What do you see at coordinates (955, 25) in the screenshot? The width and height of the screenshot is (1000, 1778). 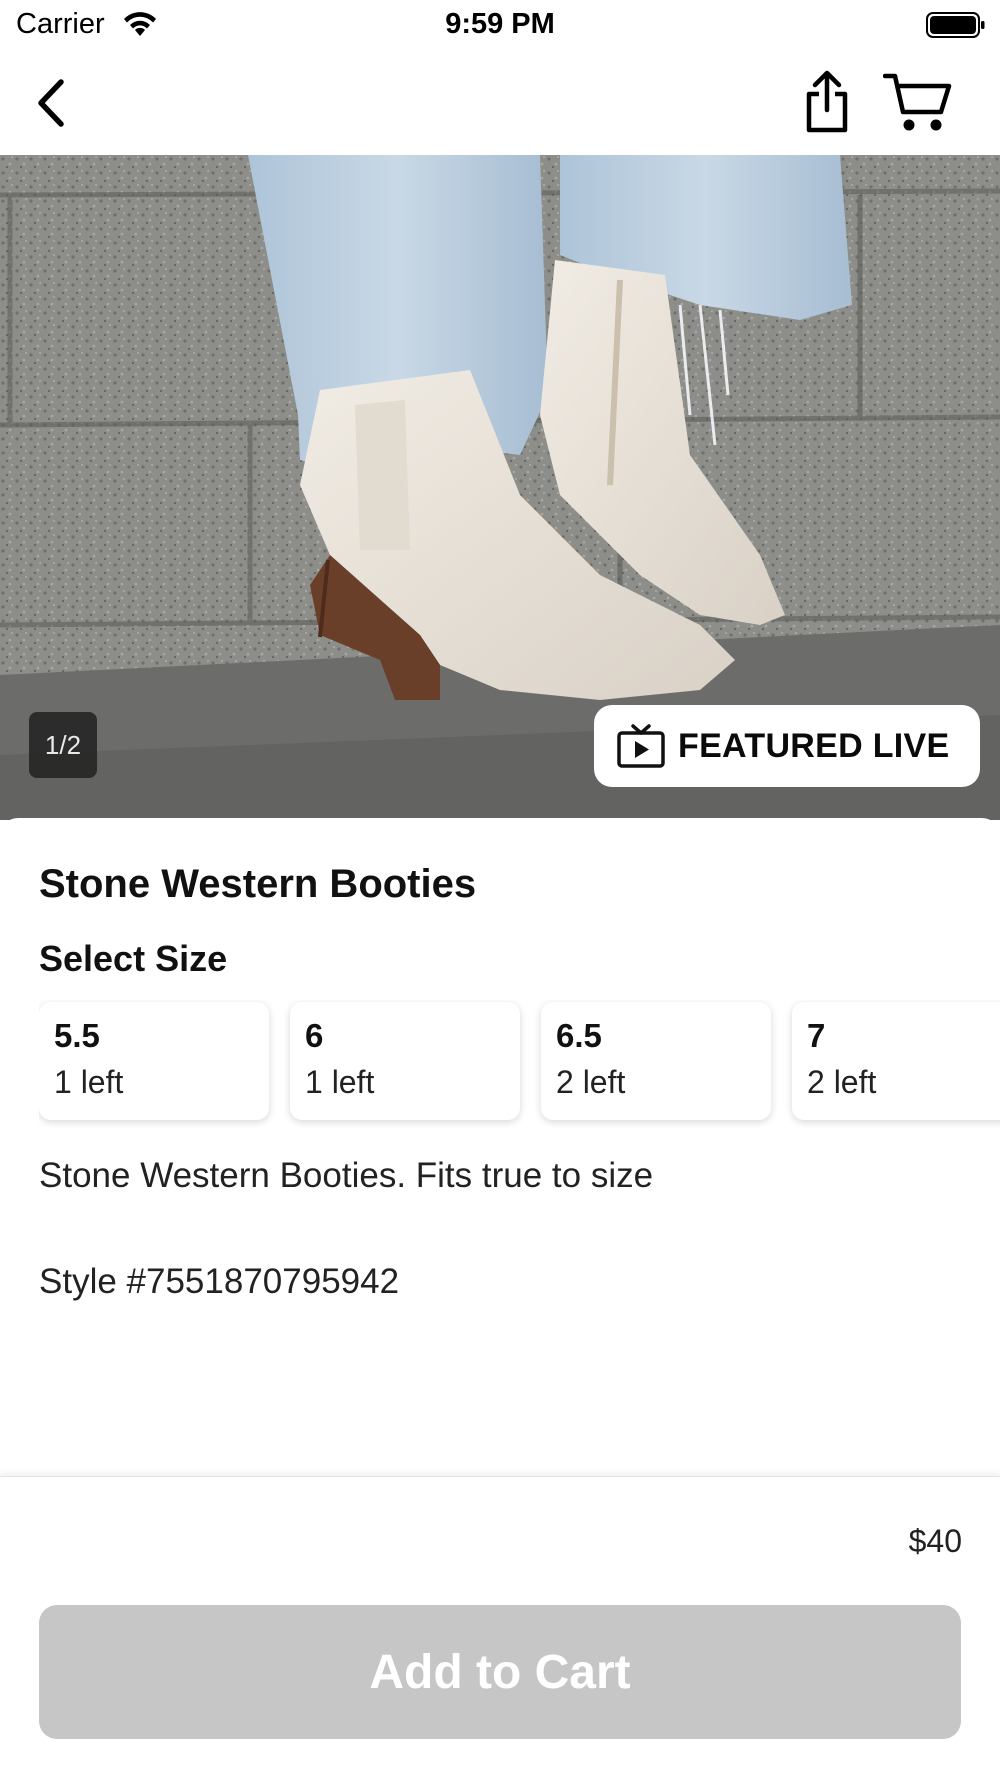 I see `battery-icon` at bounding box center [955, 25].